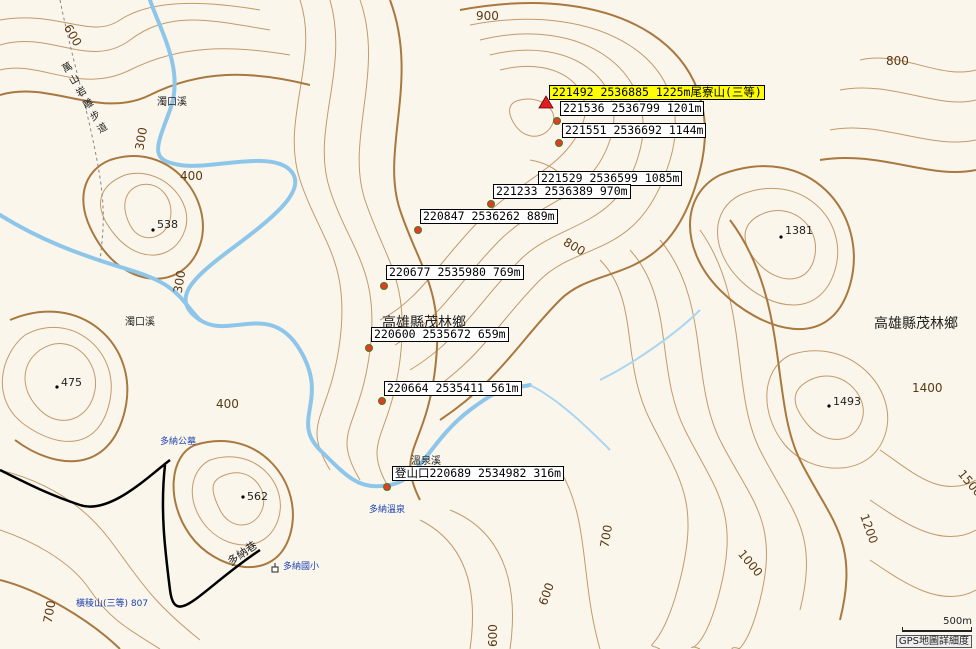 This screenshot has width=976, height=649. What do you see at coordinates (957, 621) in the screenshot?
I see `scale-distance: 500m` at bounding box center [957, 621].